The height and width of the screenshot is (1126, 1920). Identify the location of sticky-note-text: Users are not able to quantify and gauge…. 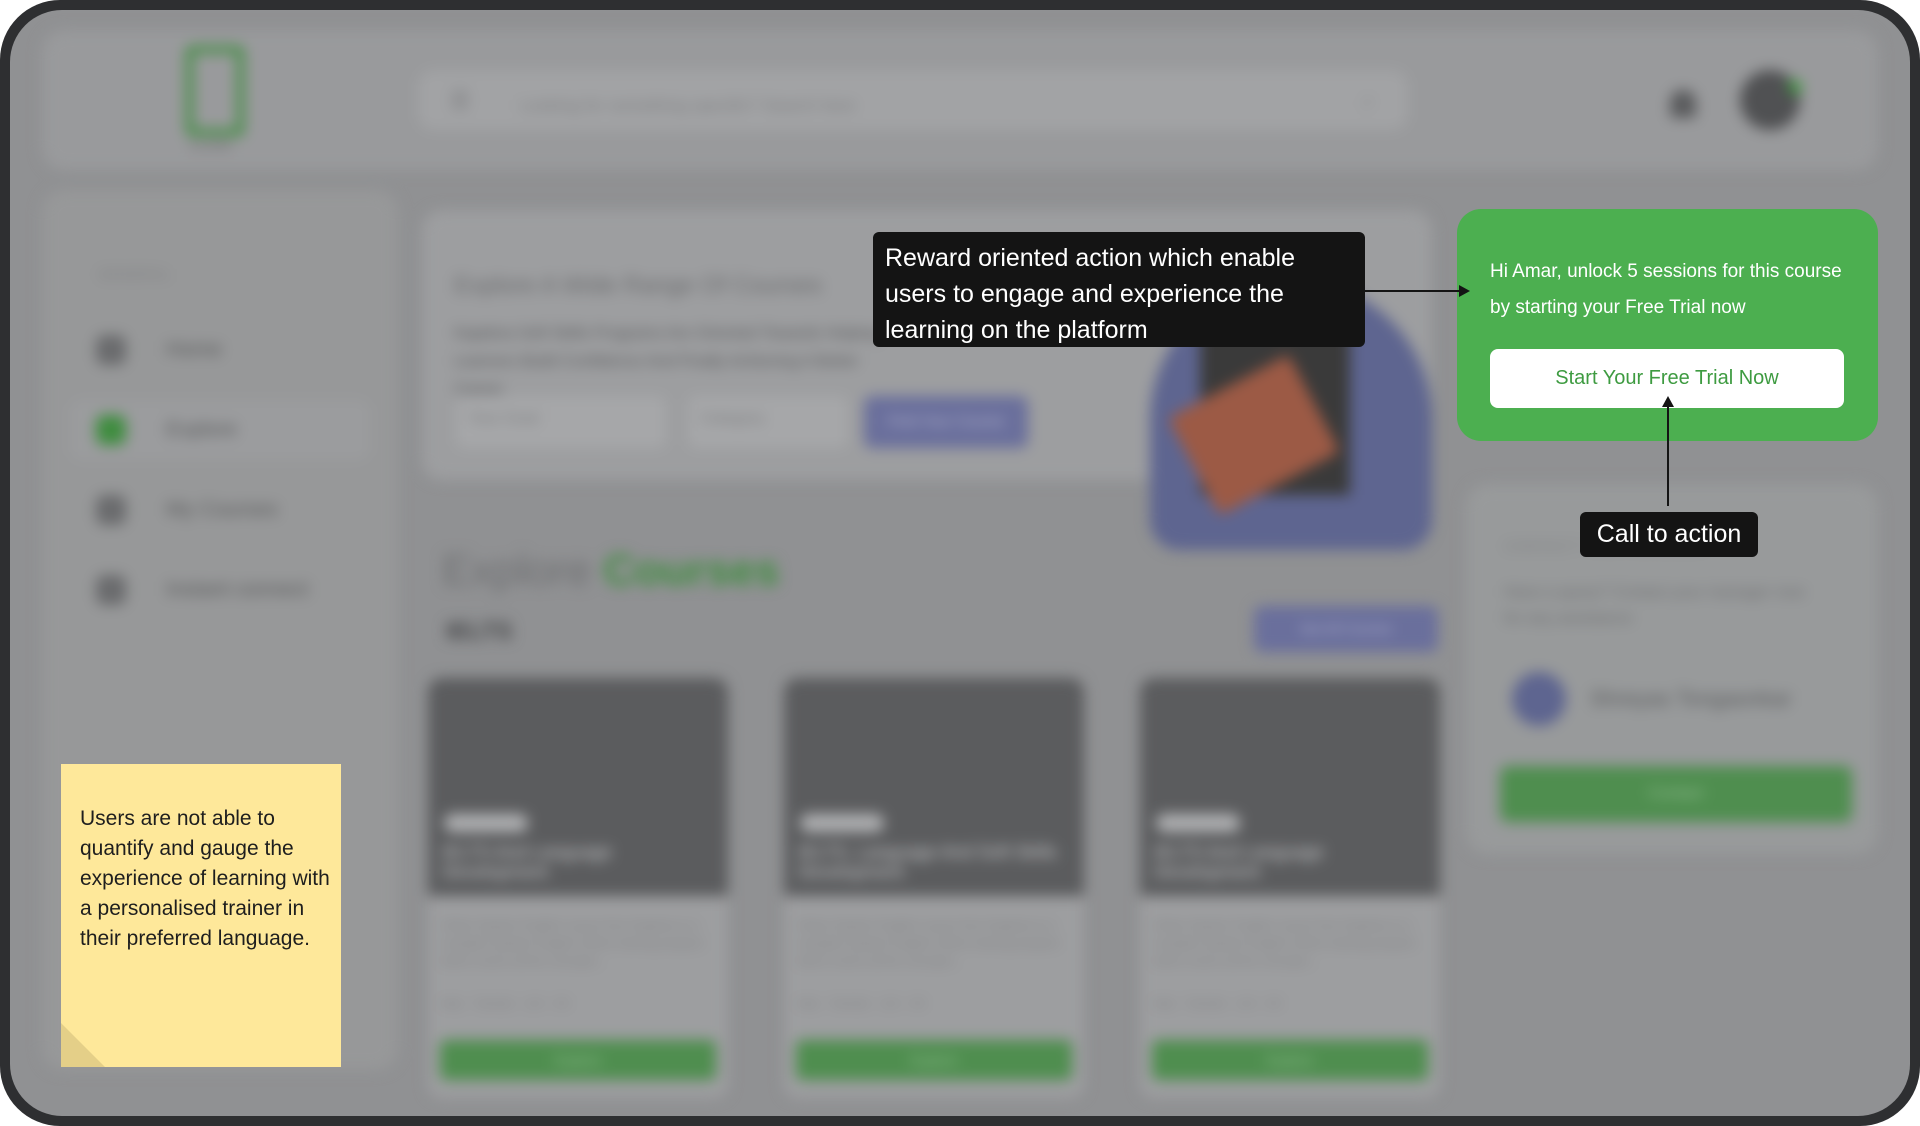
(205, 878).